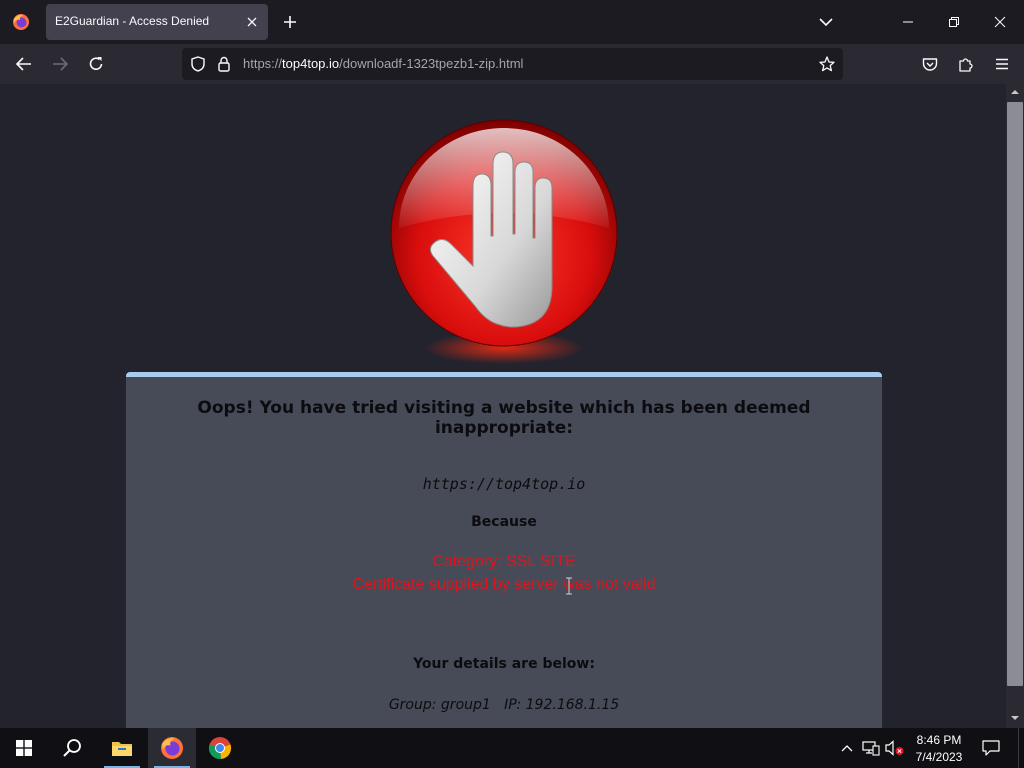 The image size is (1024, 768). I want to click on url-host: top4top.io, so click(311, 63).